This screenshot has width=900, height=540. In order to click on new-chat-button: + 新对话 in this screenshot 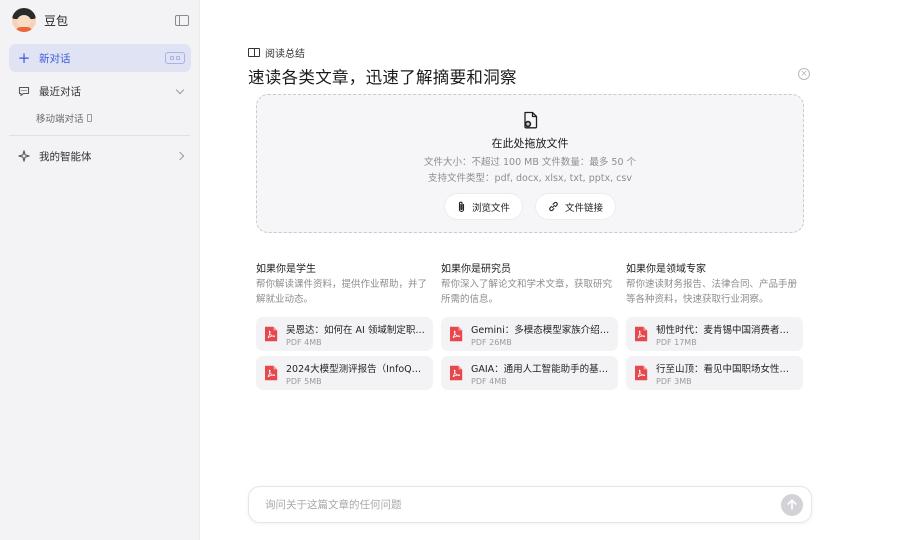, I will do `click(100, 58)`.